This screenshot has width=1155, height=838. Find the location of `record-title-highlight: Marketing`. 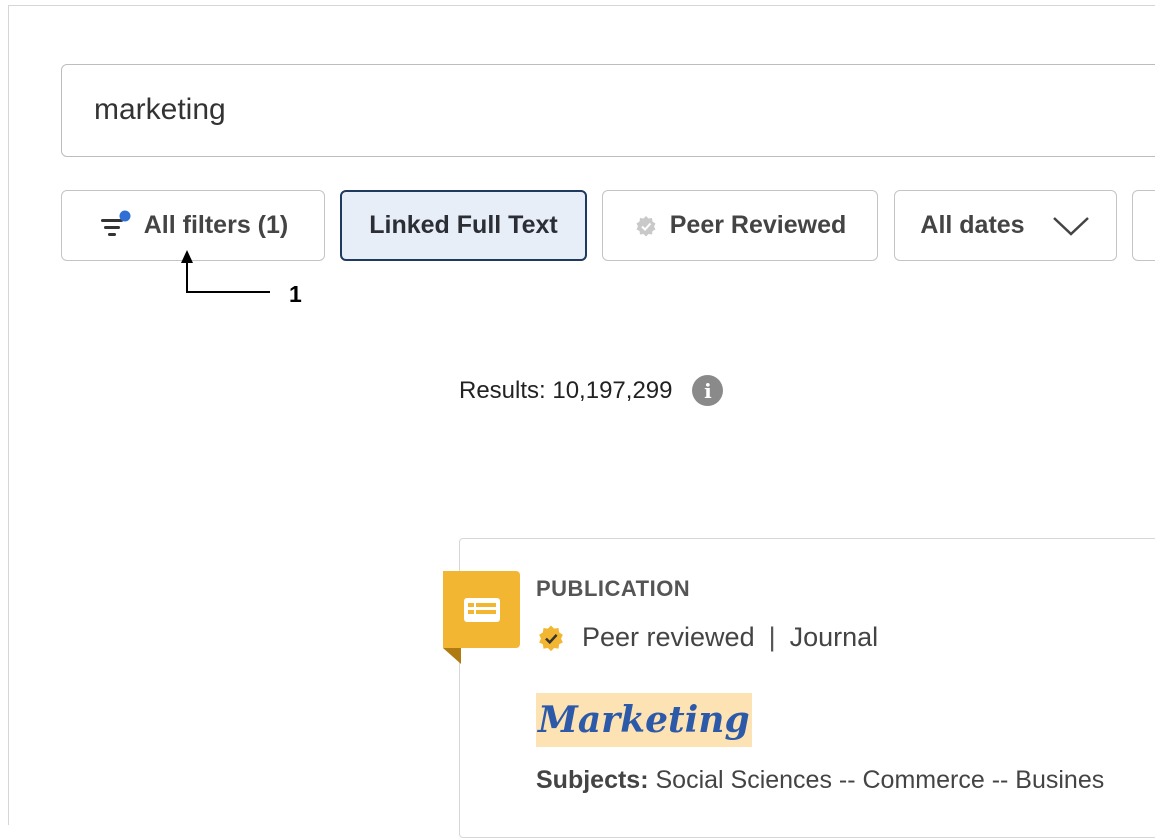

record-title-highlight: Marketing is located at coordinates (644, 720).